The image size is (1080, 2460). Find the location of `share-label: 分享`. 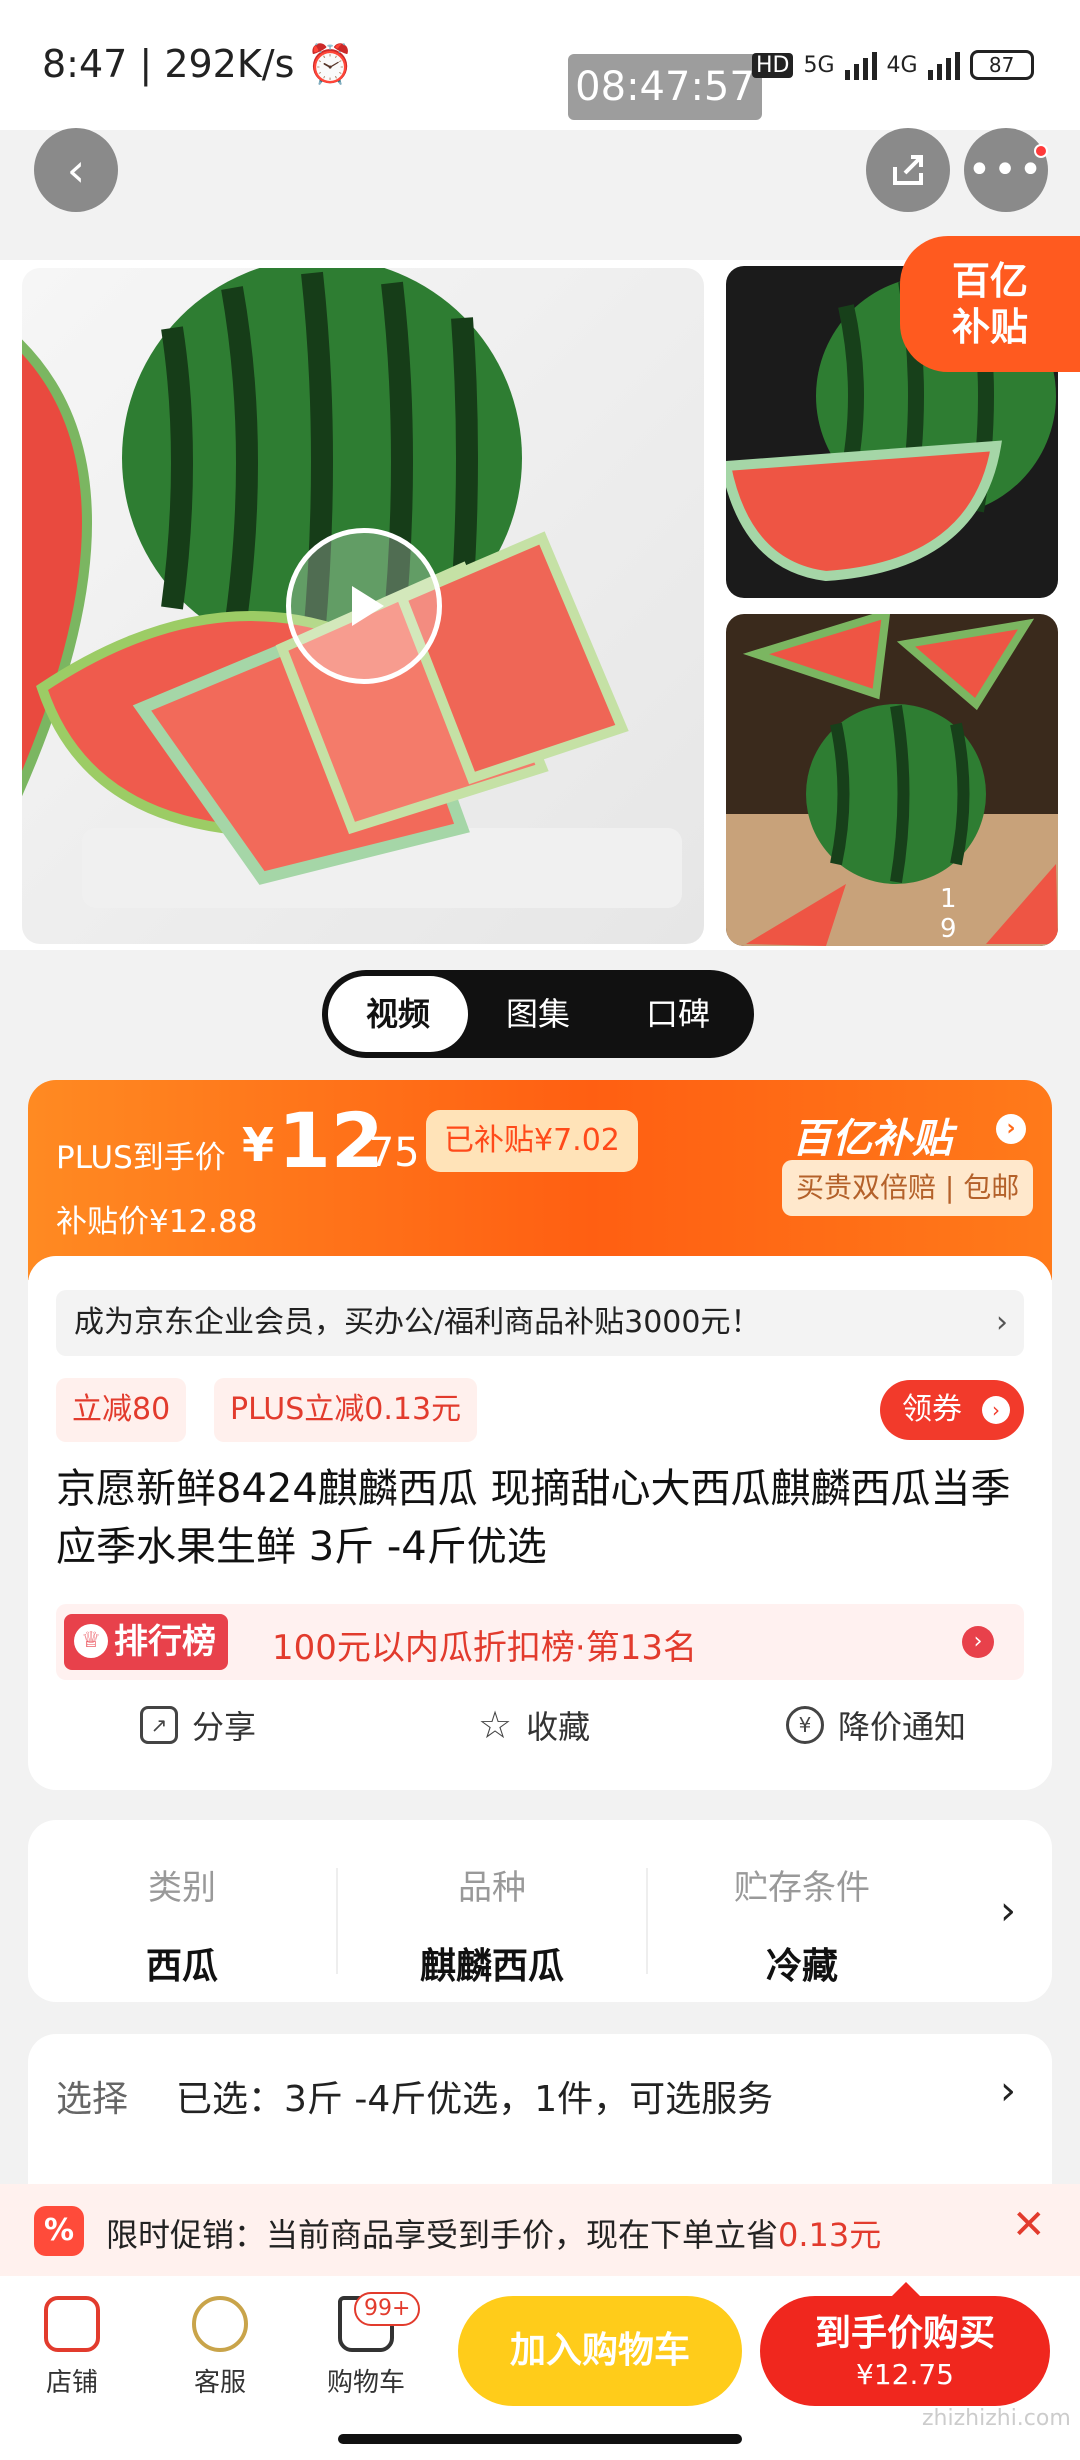

share-label: 分享 is located at coordinates (224, 1727).